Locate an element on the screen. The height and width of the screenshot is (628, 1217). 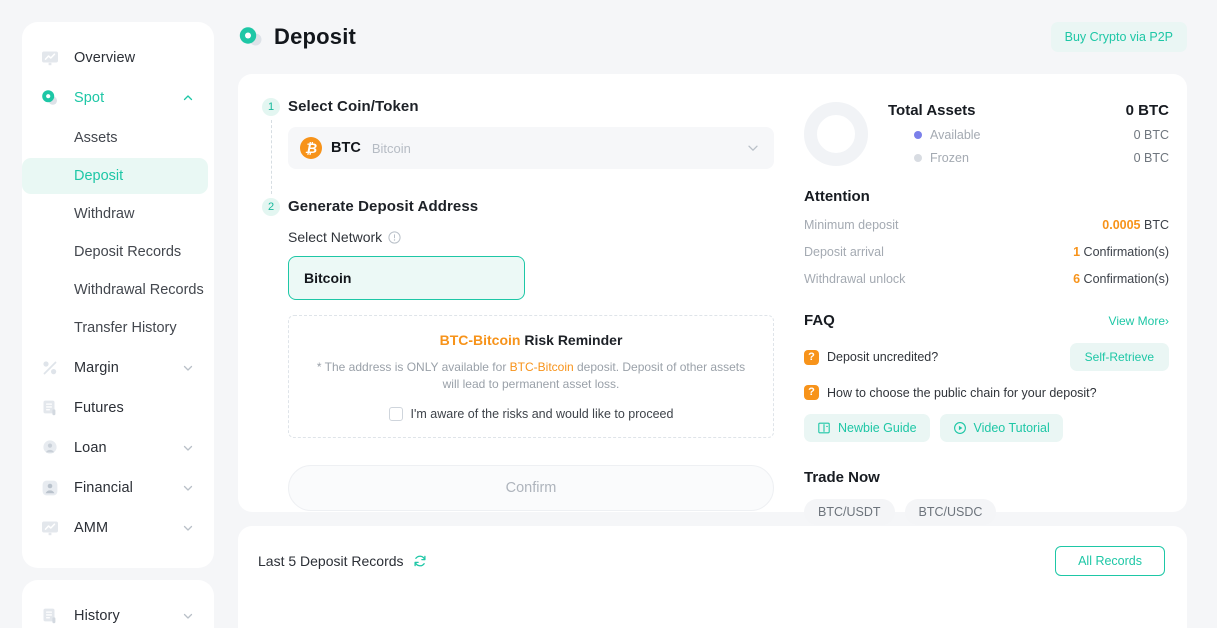
sidebar-item-margin: Margin is located at coordinates (115, 368).